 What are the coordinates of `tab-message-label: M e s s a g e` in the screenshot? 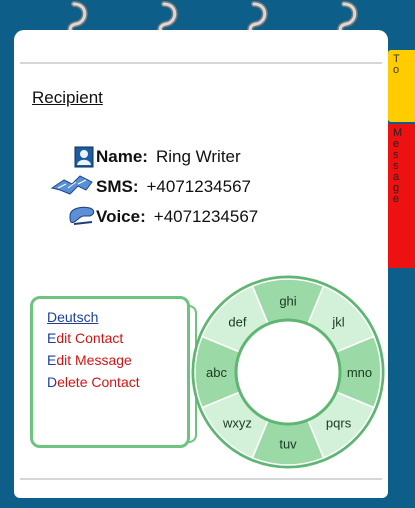 It's located at (398, 166).